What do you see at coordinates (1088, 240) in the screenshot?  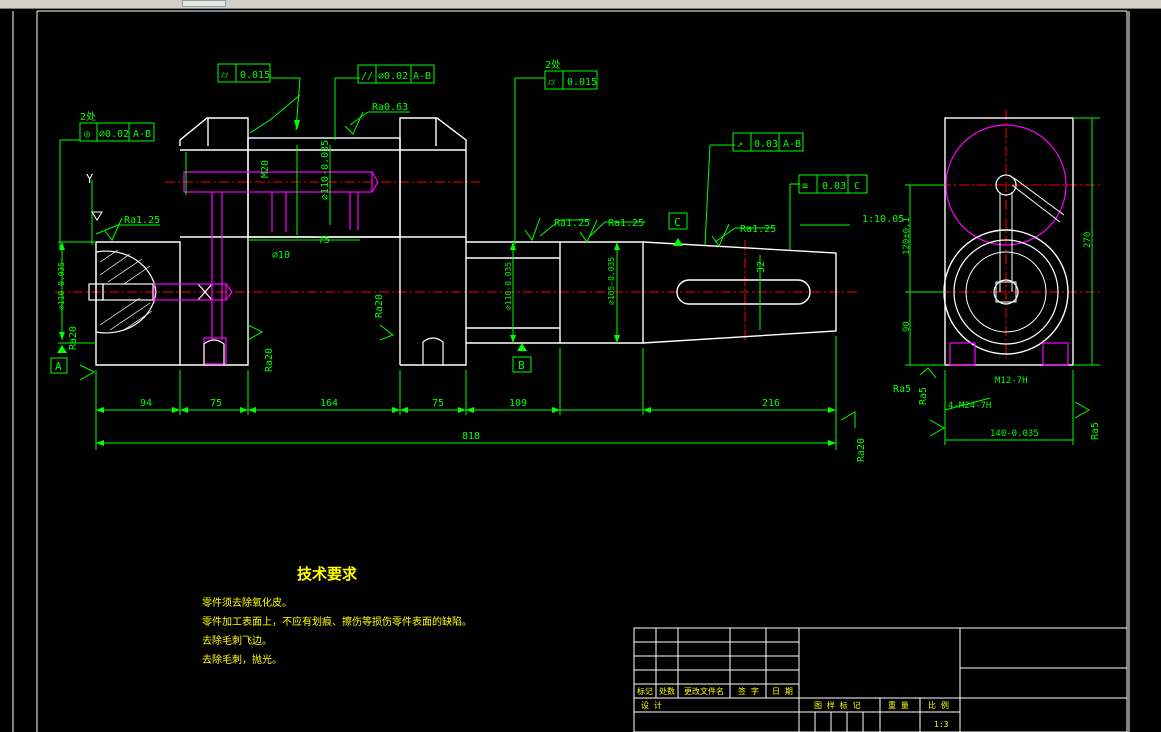 I see `side-dim-h3: 270` at bounding box center [1088, 240].